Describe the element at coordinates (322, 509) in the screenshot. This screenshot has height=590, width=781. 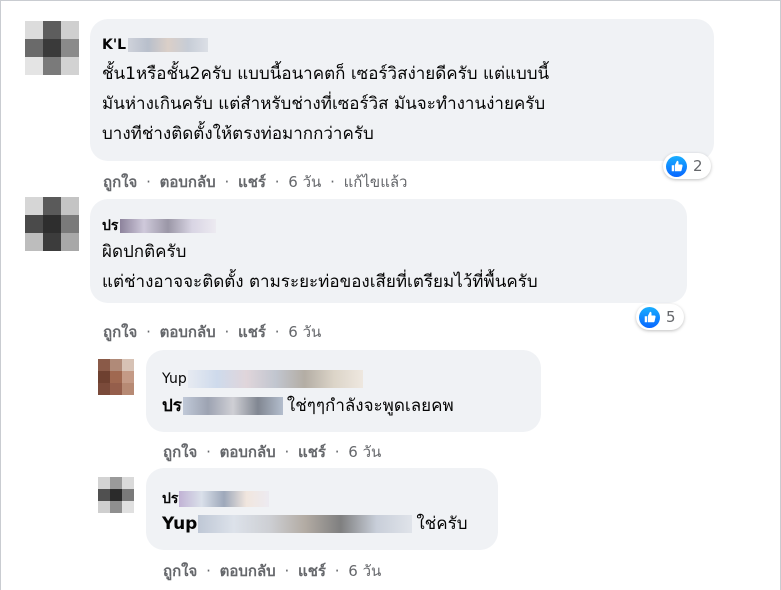
I see `reply-bubble: ปร Yup ใช่ครับ` at that location.